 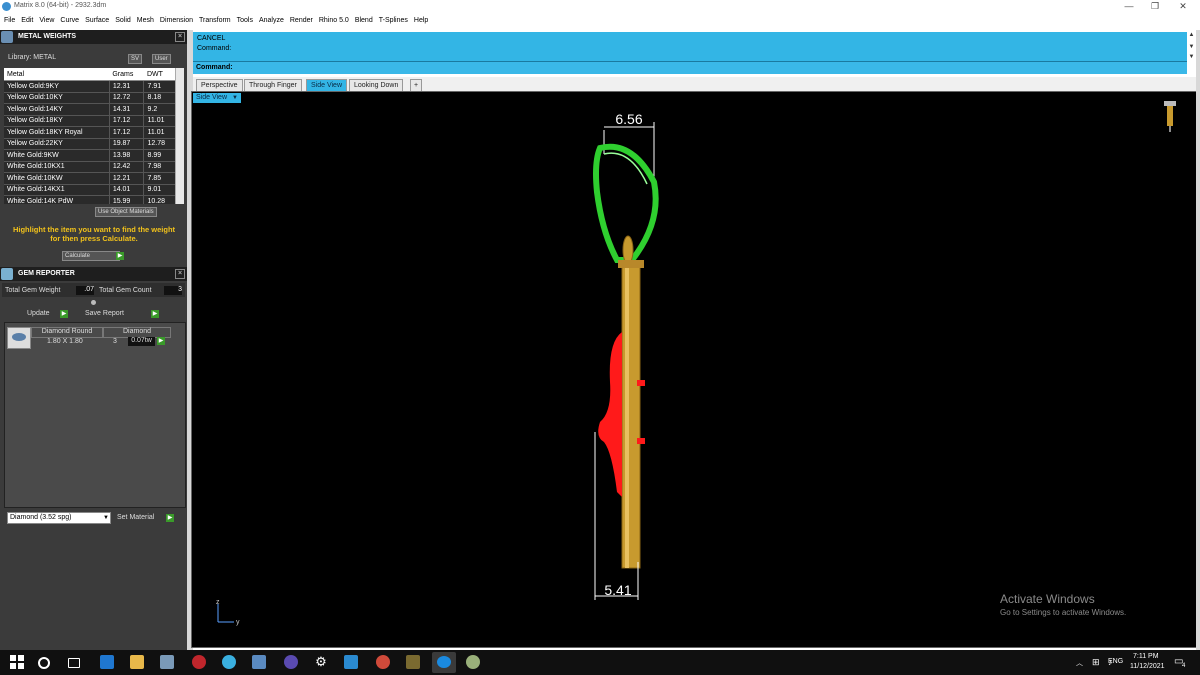 I want to click on menu-transform: Transform, so click(x=215, y=21).